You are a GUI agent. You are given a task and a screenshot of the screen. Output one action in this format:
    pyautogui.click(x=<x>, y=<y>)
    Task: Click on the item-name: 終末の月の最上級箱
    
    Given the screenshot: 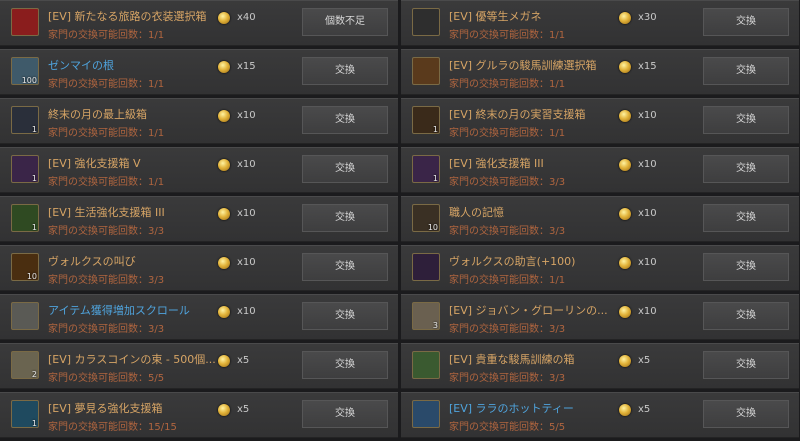 What is the action you would take?
    pyautogui.click(x=97, y=114)
    